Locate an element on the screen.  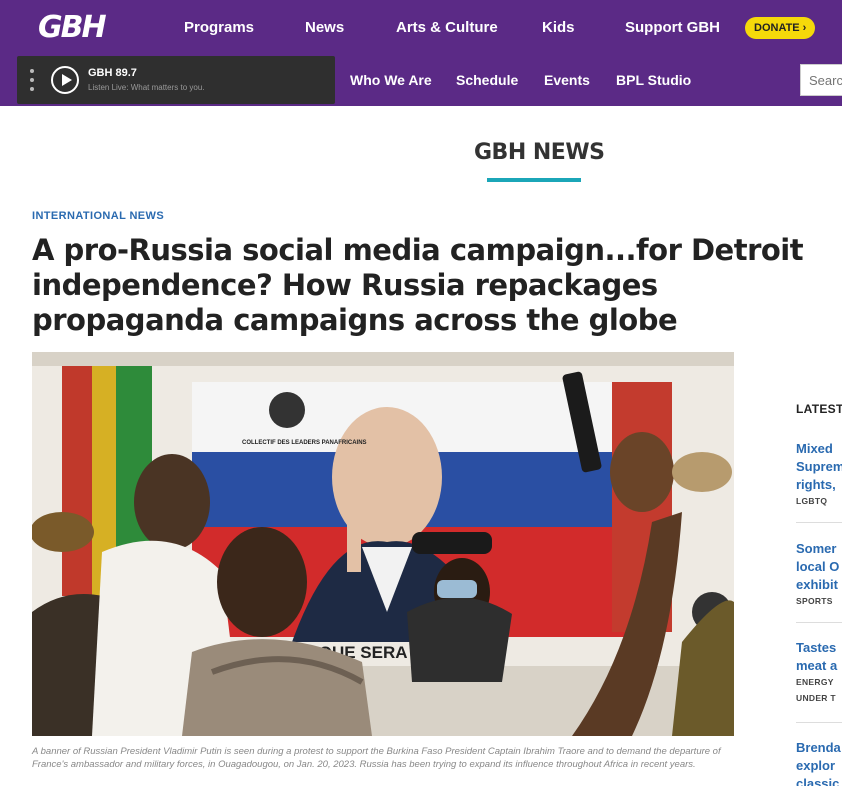
station-tagline: Listen Live: What matters to you. is located at coordinates (146, 87).